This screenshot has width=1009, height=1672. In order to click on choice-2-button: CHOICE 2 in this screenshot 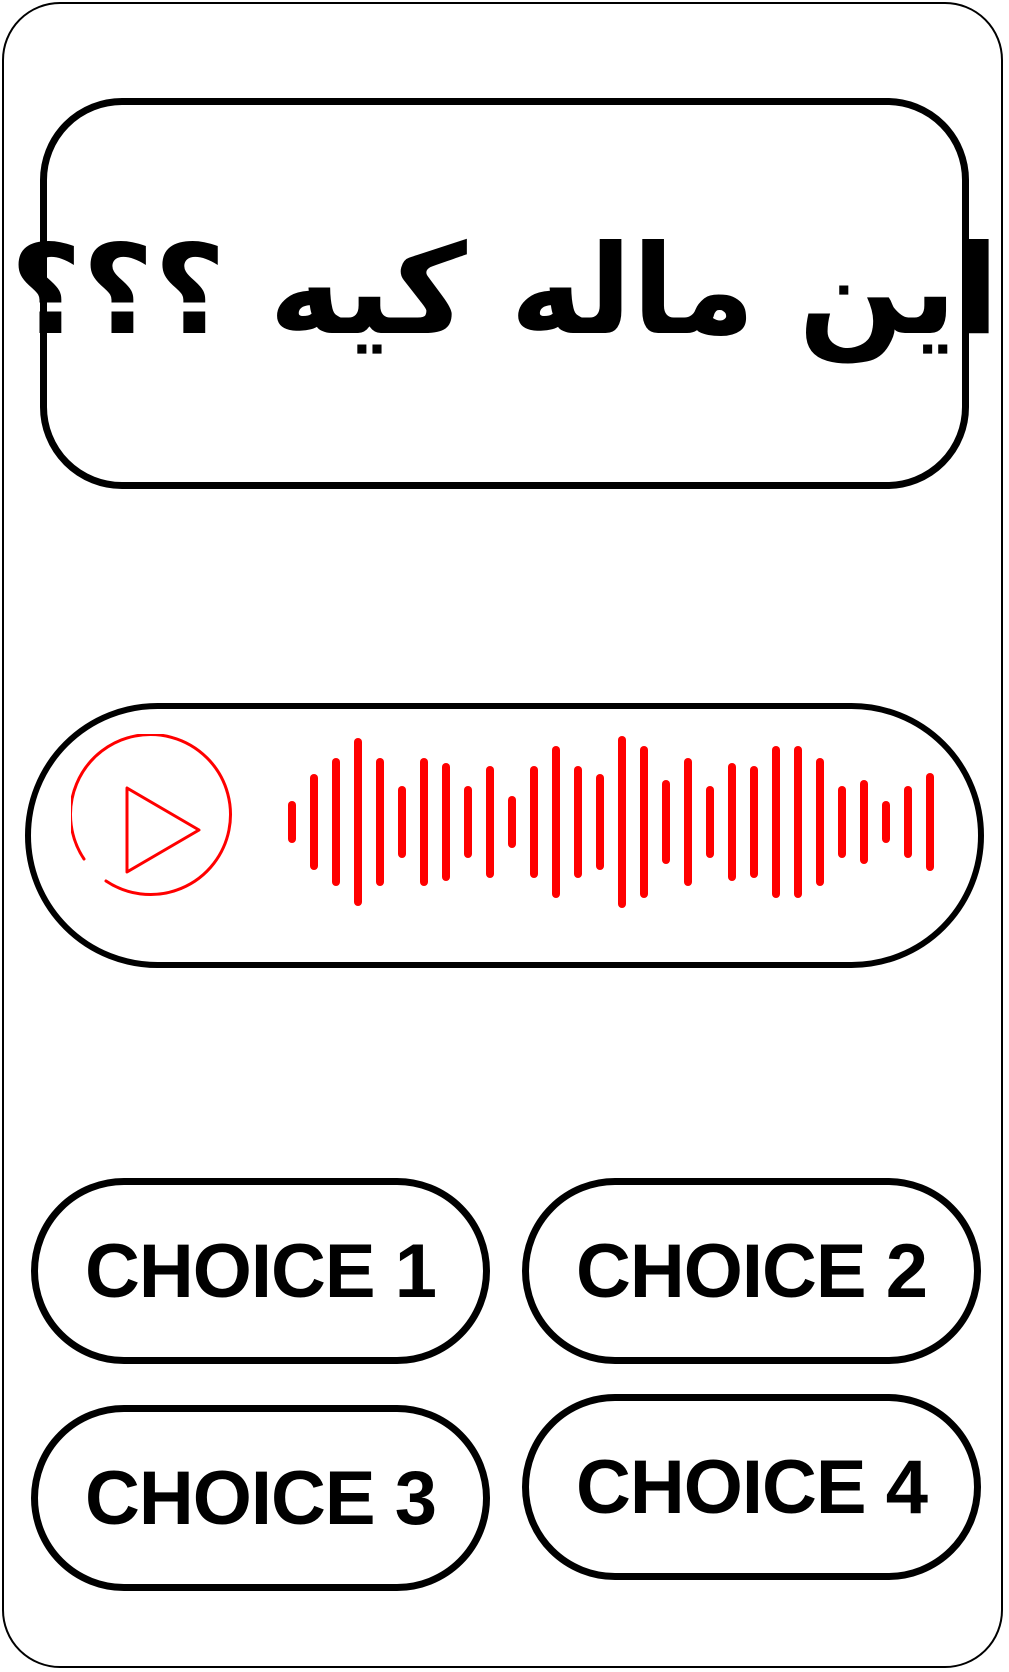, I will do `click(751, 1271)`.